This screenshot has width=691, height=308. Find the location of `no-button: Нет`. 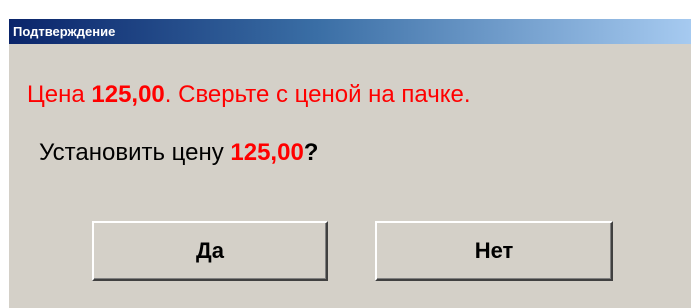

no-button: Нет is located at coordinates (494, 251).